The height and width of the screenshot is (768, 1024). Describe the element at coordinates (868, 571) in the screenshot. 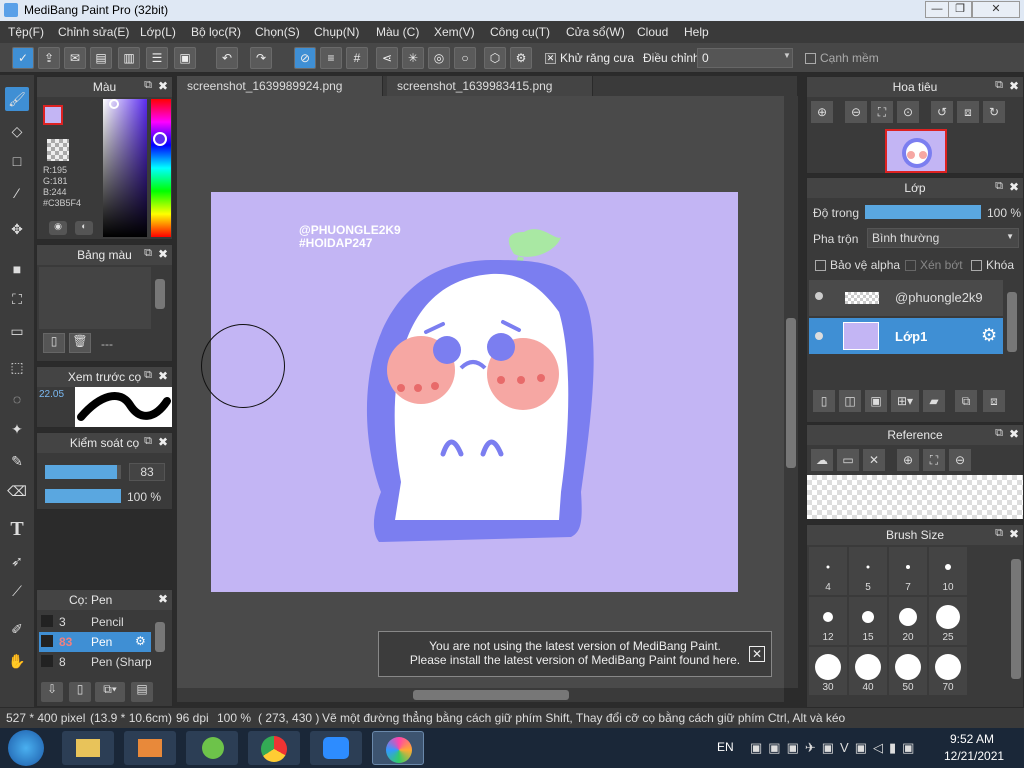

I see `brush-size-cell: 5` at that location.